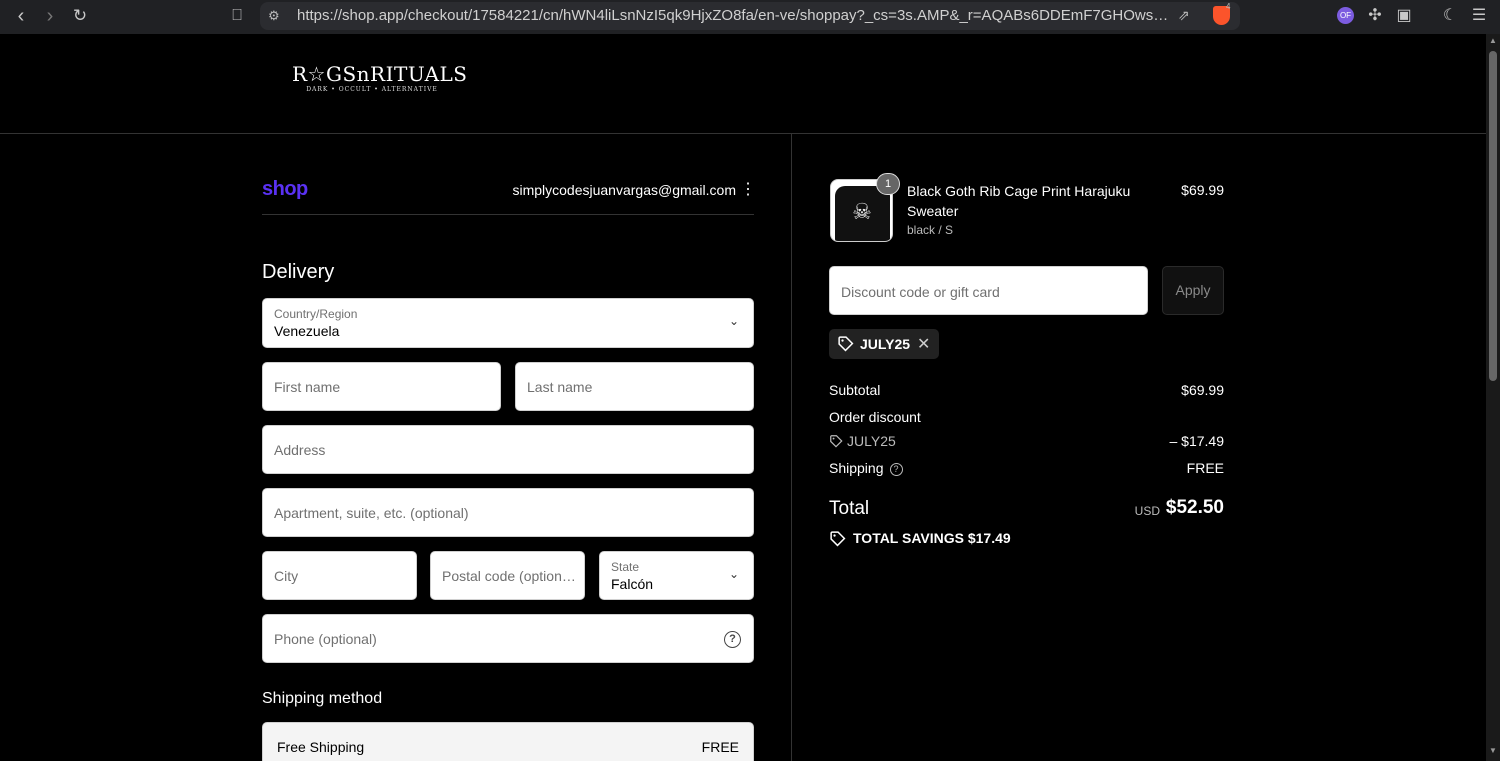 The height and width of the screenshot is (761, 1500). I want to click on shop-pay-logo: shop, so click(285, 189).